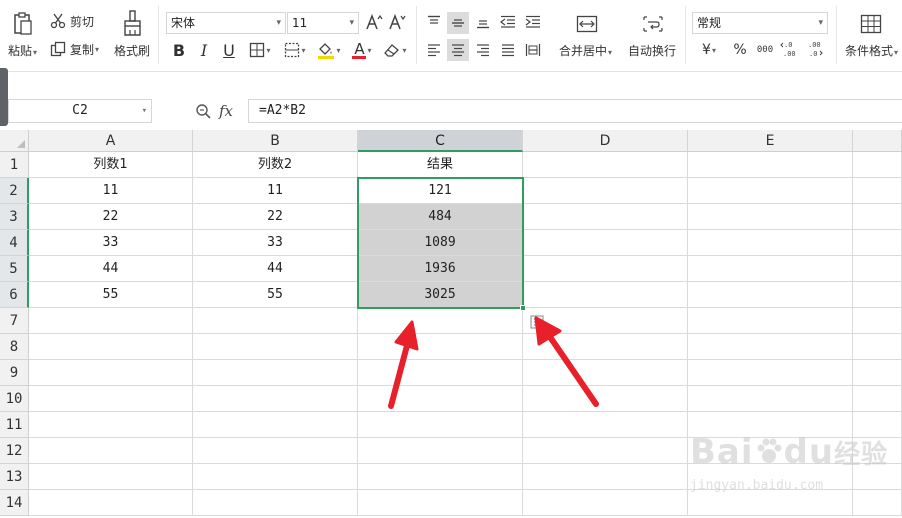 Image resolution: width=902 pixels, height=518 pixels. I want to click on cell-e2, so click(770, 191).